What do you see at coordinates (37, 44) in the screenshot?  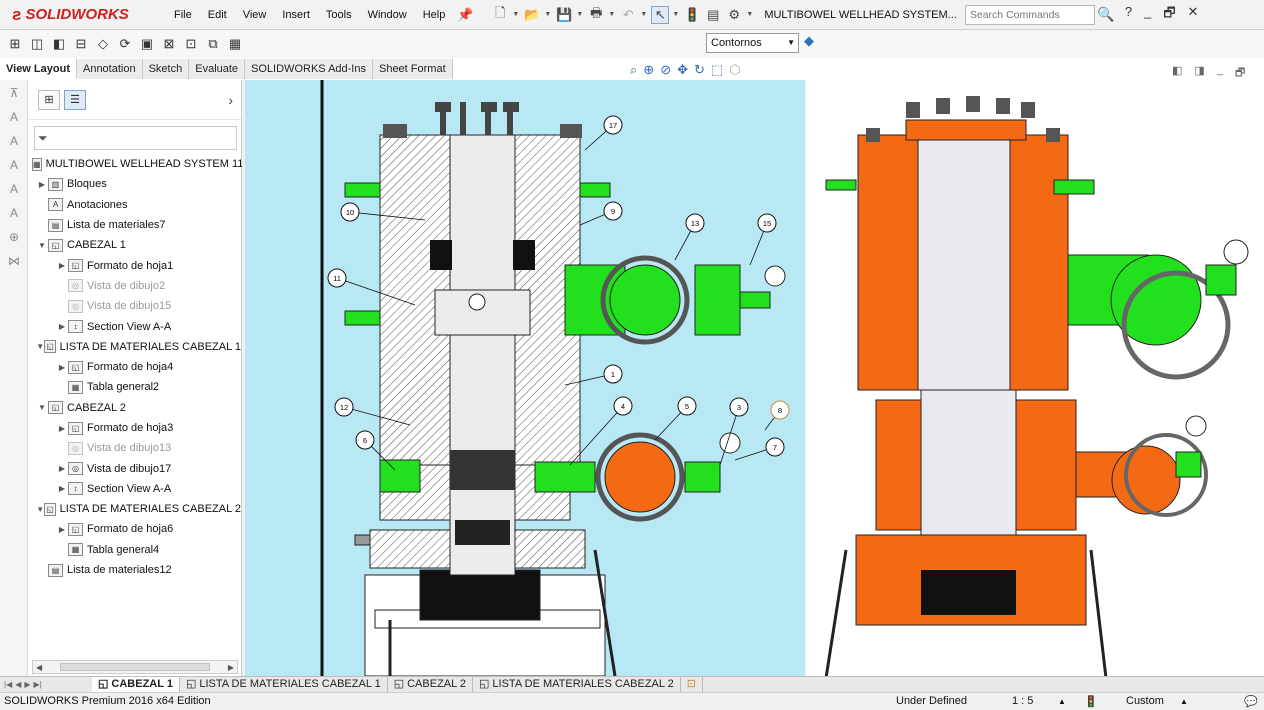 I see `projected-view-icon: ◫` at bounding box center [37, 44].